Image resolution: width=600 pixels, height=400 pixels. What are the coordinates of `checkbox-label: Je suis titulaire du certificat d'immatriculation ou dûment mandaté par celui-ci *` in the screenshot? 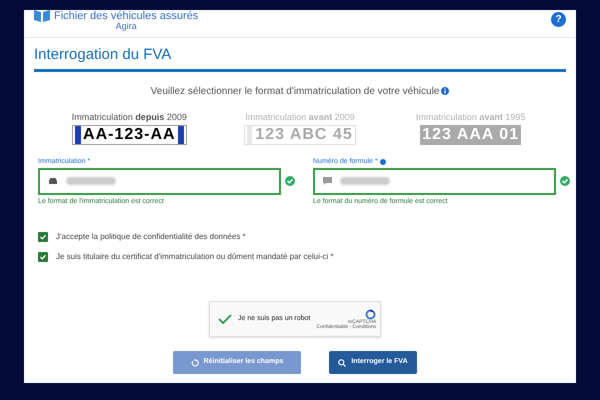 It's located at (195, 257).